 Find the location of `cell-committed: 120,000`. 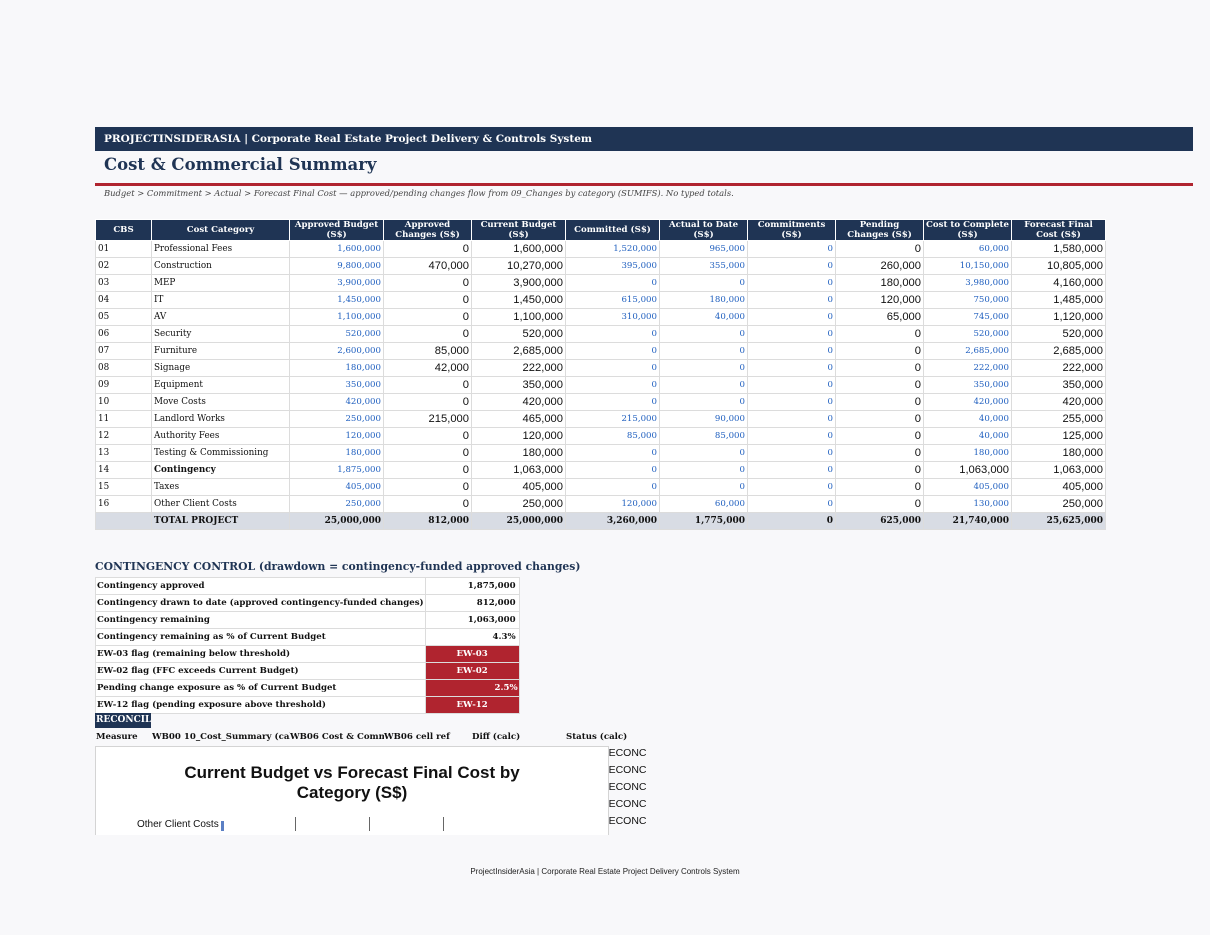

cell-committed: 120,000 is located at coordinates (612, 504).